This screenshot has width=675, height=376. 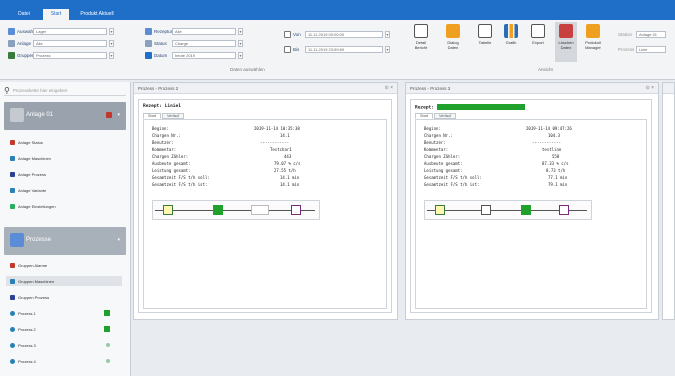 I want to click on wrench-icon, so click(x=12, y=158).